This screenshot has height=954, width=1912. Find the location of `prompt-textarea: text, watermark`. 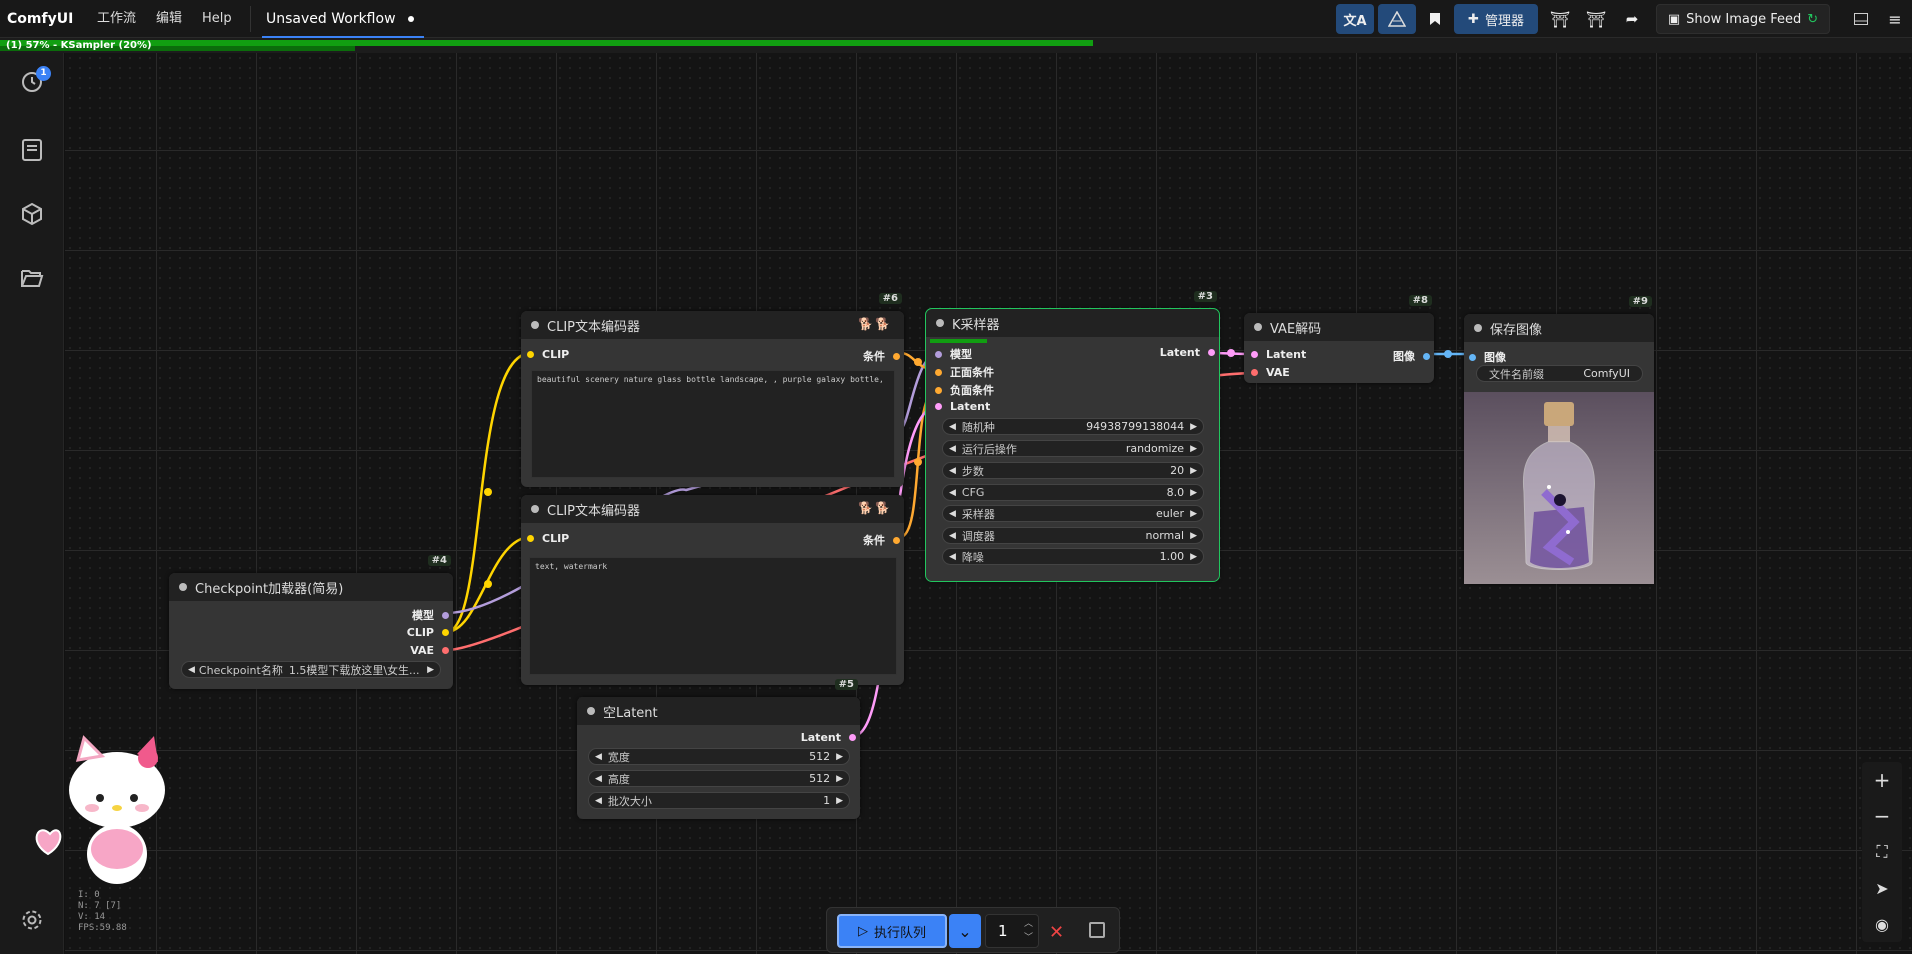

prompt-textarea: text, watermark is located at coordinates (713, 616).